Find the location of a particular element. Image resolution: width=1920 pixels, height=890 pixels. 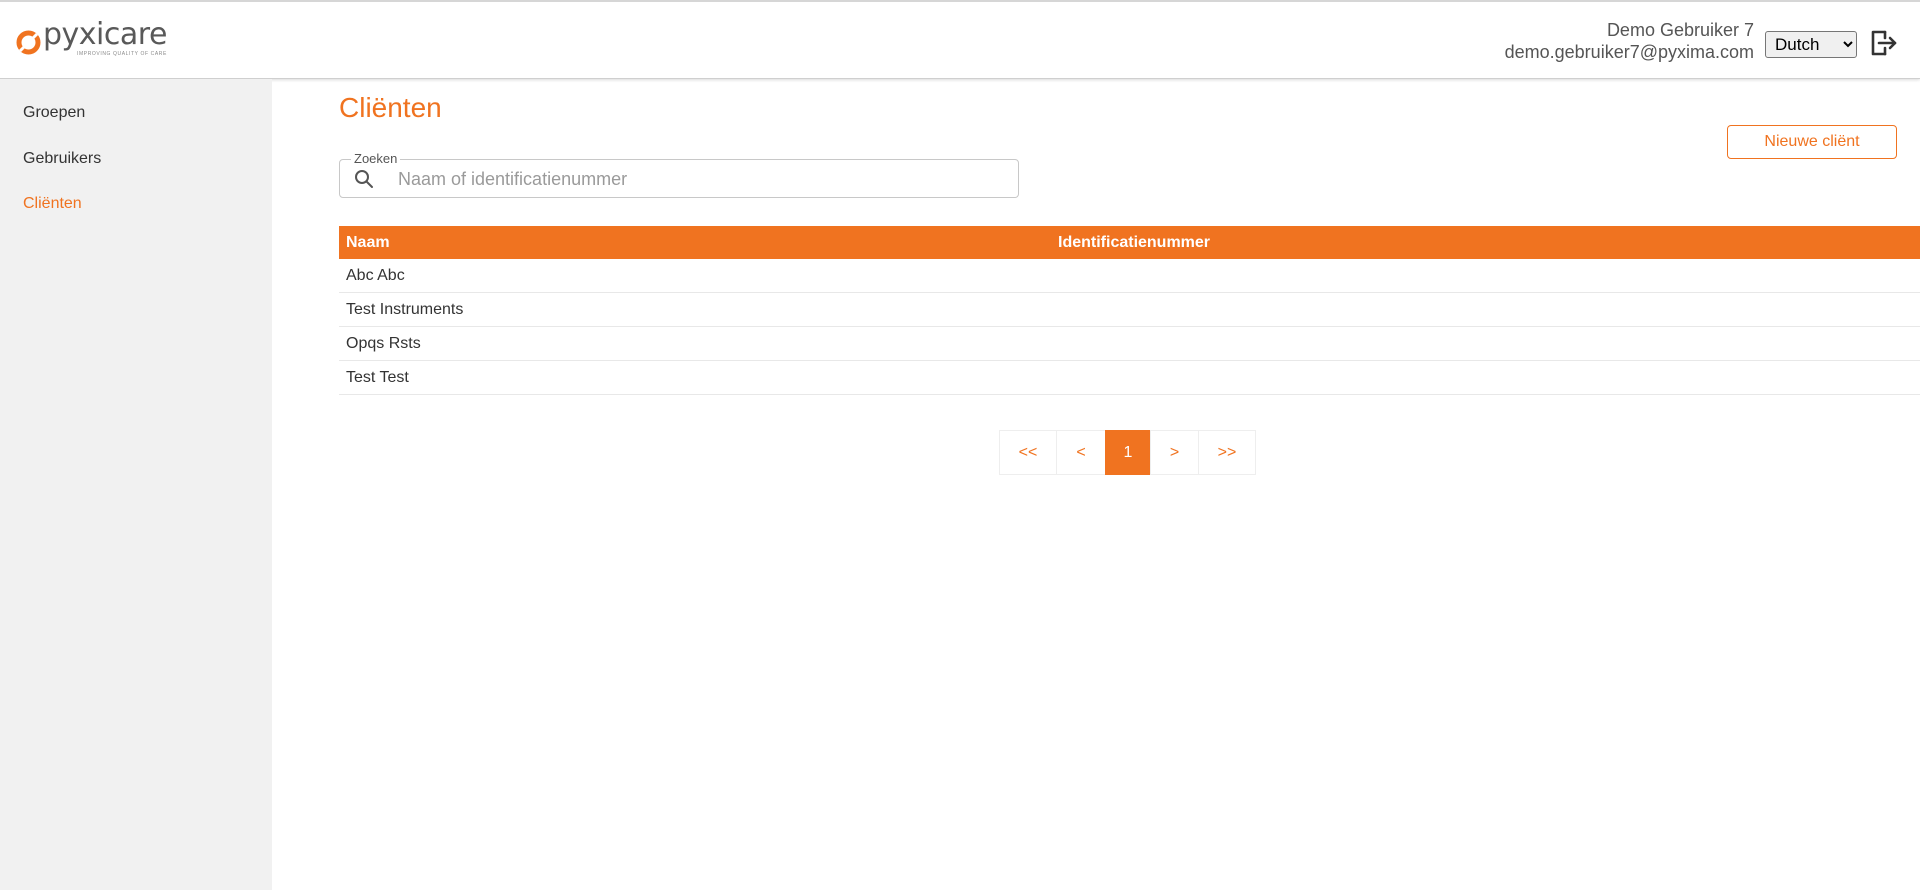

column-header-naam: Naam is located at coordinates (368, 243).